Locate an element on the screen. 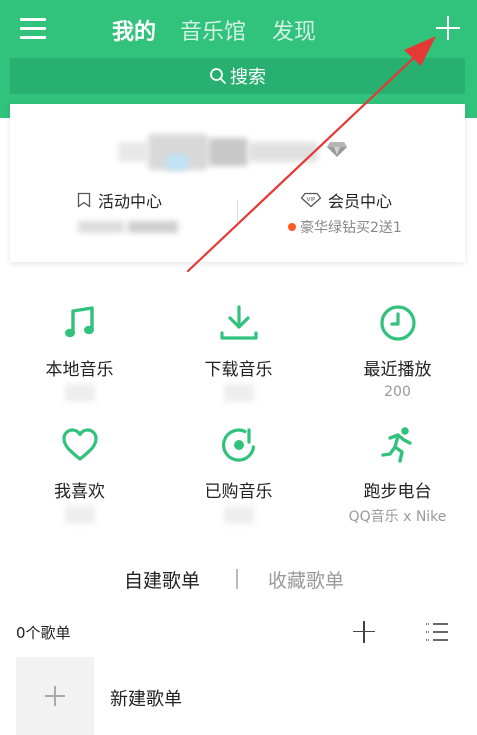 The height and width of the screenshot is (735, 477). music-note-icon is located at coordinates (79, 322).